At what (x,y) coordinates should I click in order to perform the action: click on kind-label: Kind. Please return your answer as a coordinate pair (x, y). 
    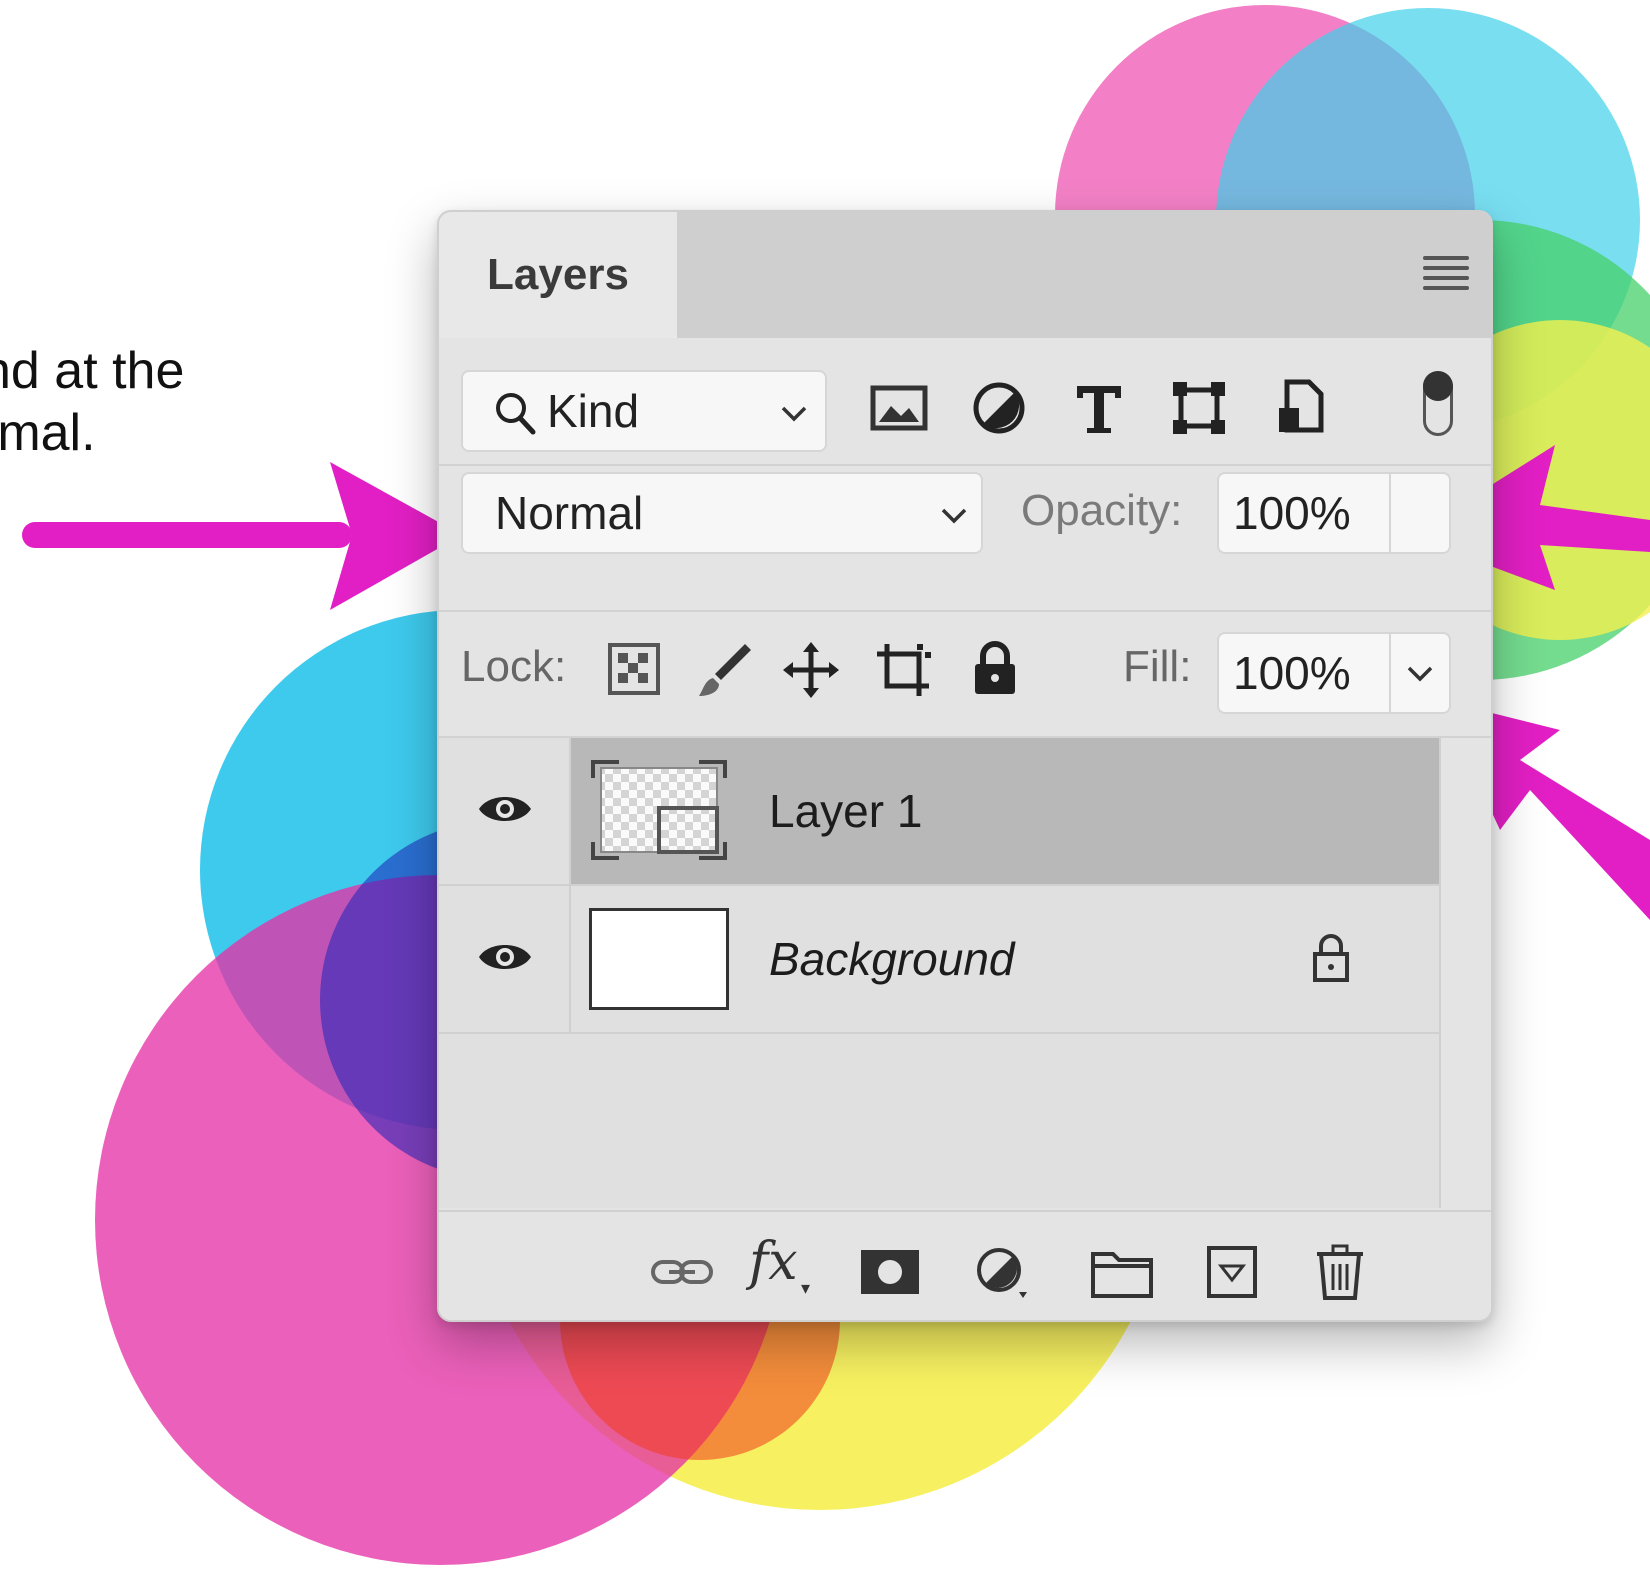
    Looking at the image, I should click on (593, 411).